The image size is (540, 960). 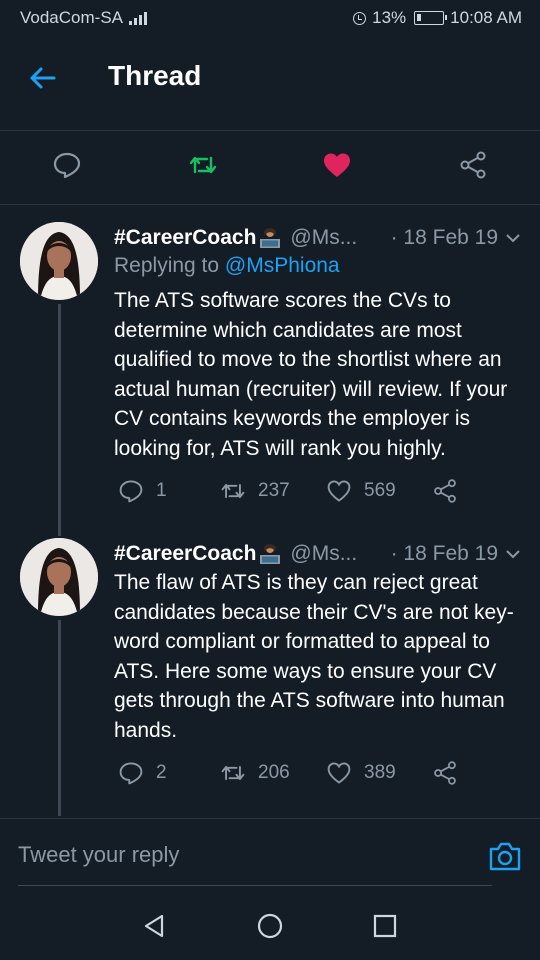 What do you see at coordinates (361, 491) in the screenshot?
I see `like-button: 569` at bounding box center [361, 491].